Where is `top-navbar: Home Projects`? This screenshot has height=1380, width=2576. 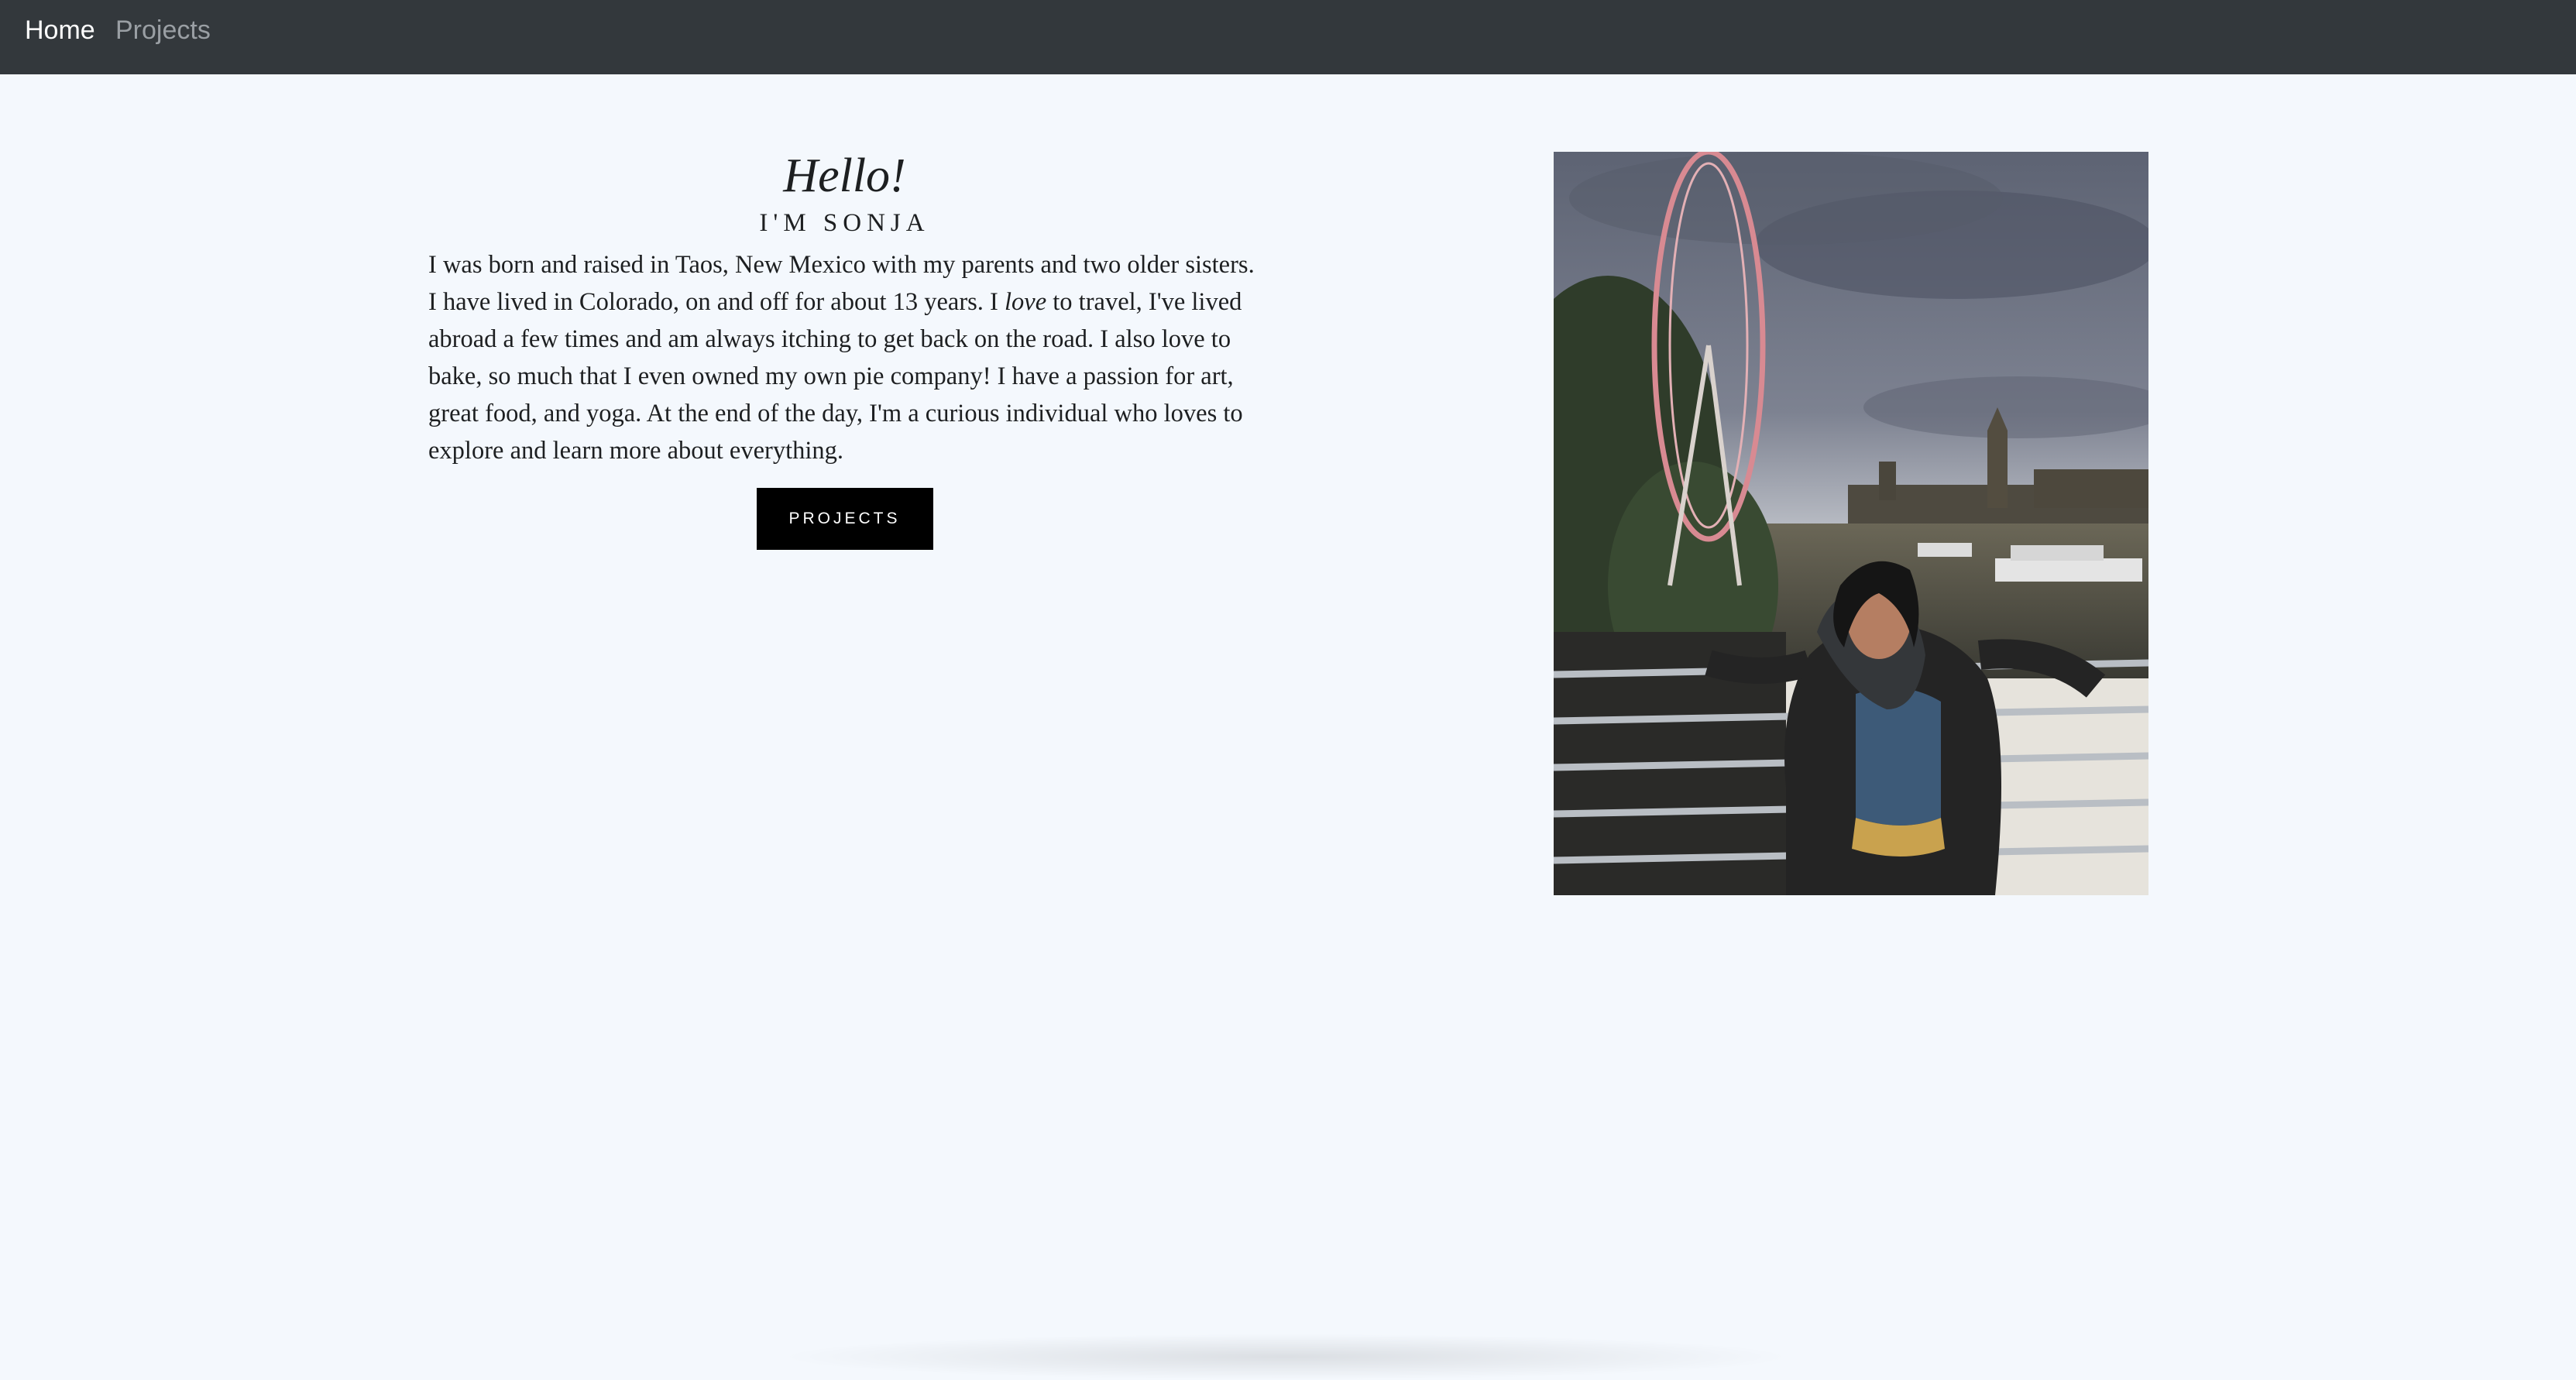
top-navbar: Home Projects is located at coordinates (1288, 37).